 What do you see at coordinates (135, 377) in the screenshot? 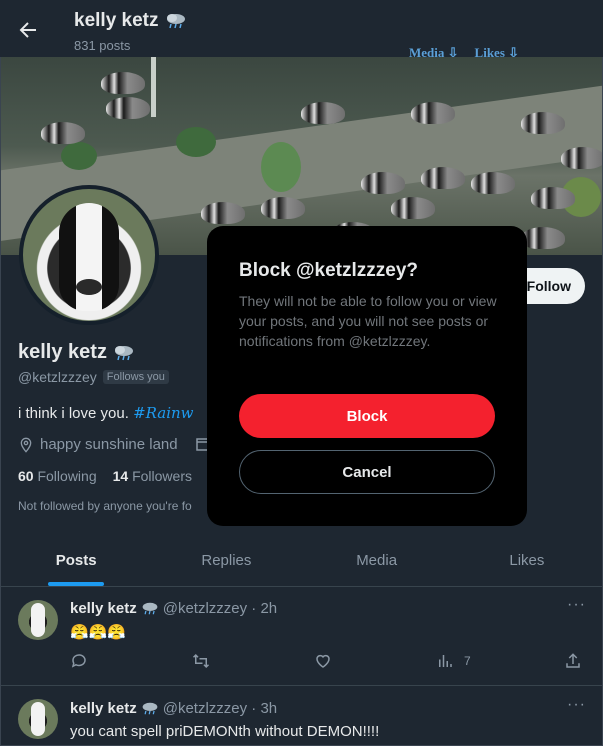
I see `follows-you-badge: Follows you` at bounding box center [135, 377].